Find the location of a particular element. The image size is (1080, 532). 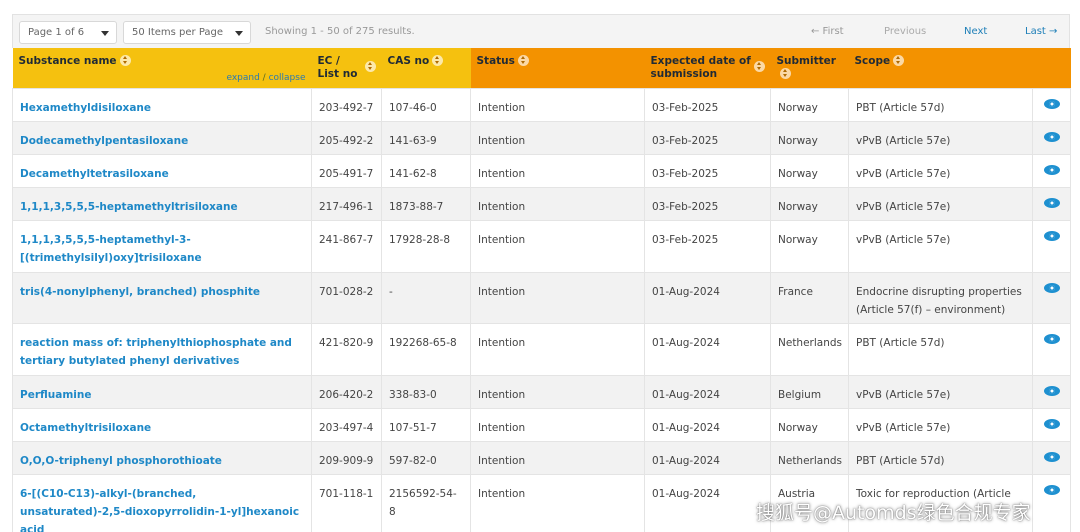

ec-number: 206-420-2 is located at coordinates (346, 391).